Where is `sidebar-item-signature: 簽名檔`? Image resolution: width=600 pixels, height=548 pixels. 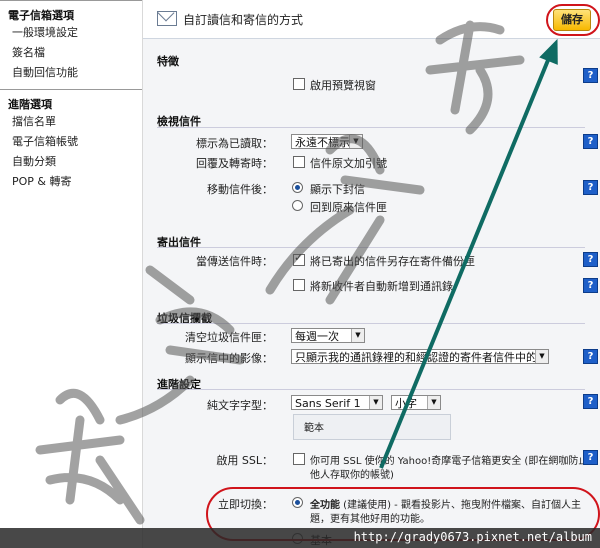
sidebar-item-signature: 簽名檔 is located at coordinates (71, 53).